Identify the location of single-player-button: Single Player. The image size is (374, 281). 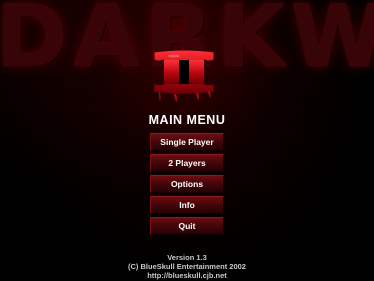
(187, 142).